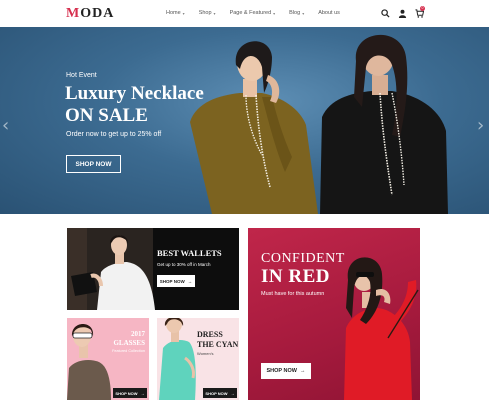 This screenshot has width=489, height=406. I want to click on logo: MODA, so click(90, 14).